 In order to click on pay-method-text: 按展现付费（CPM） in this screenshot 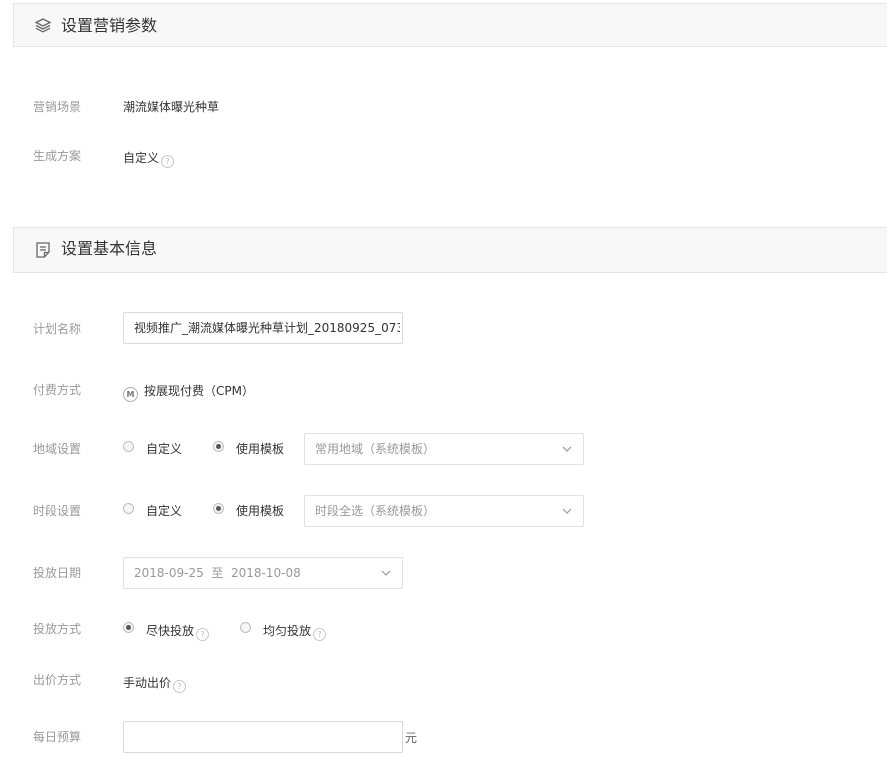, I will do `click(199, 391)`.